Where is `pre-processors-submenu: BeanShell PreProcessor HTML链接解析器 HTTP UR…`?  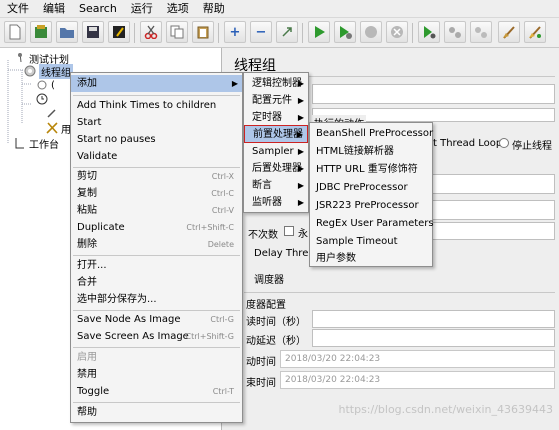
pre-processors-submenu: BeanShell PreProcessor HTML链接解析器 HTTP UR… is located at coordinates (371, 194).